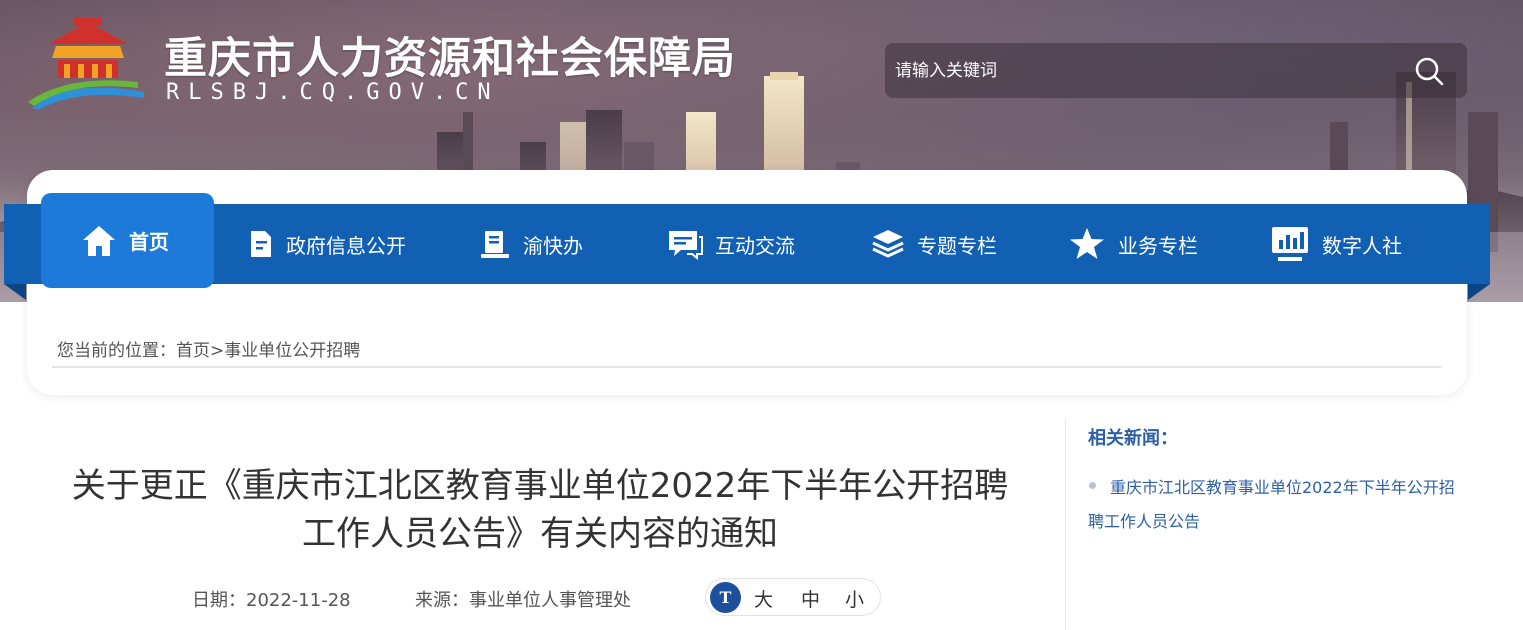 The image size is (1523, 630). I want to click on nav-item-digital: 数字人社, so click(1336, 244).